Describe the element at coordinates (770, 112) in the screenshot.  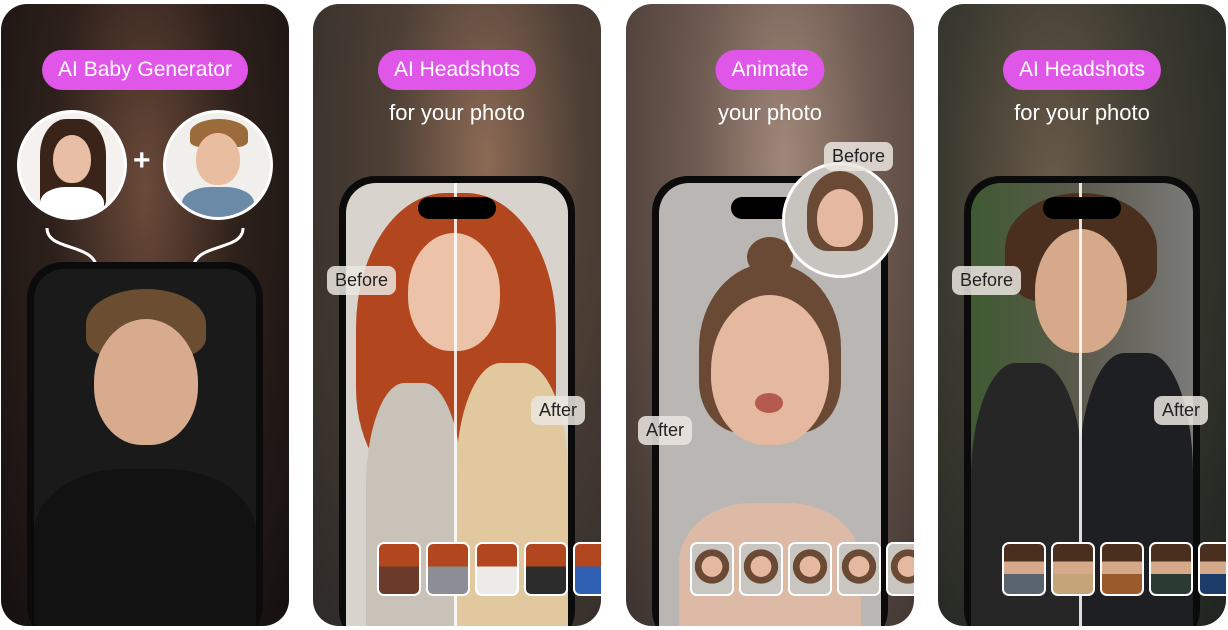
I see `subtitle: your photo` at that location.